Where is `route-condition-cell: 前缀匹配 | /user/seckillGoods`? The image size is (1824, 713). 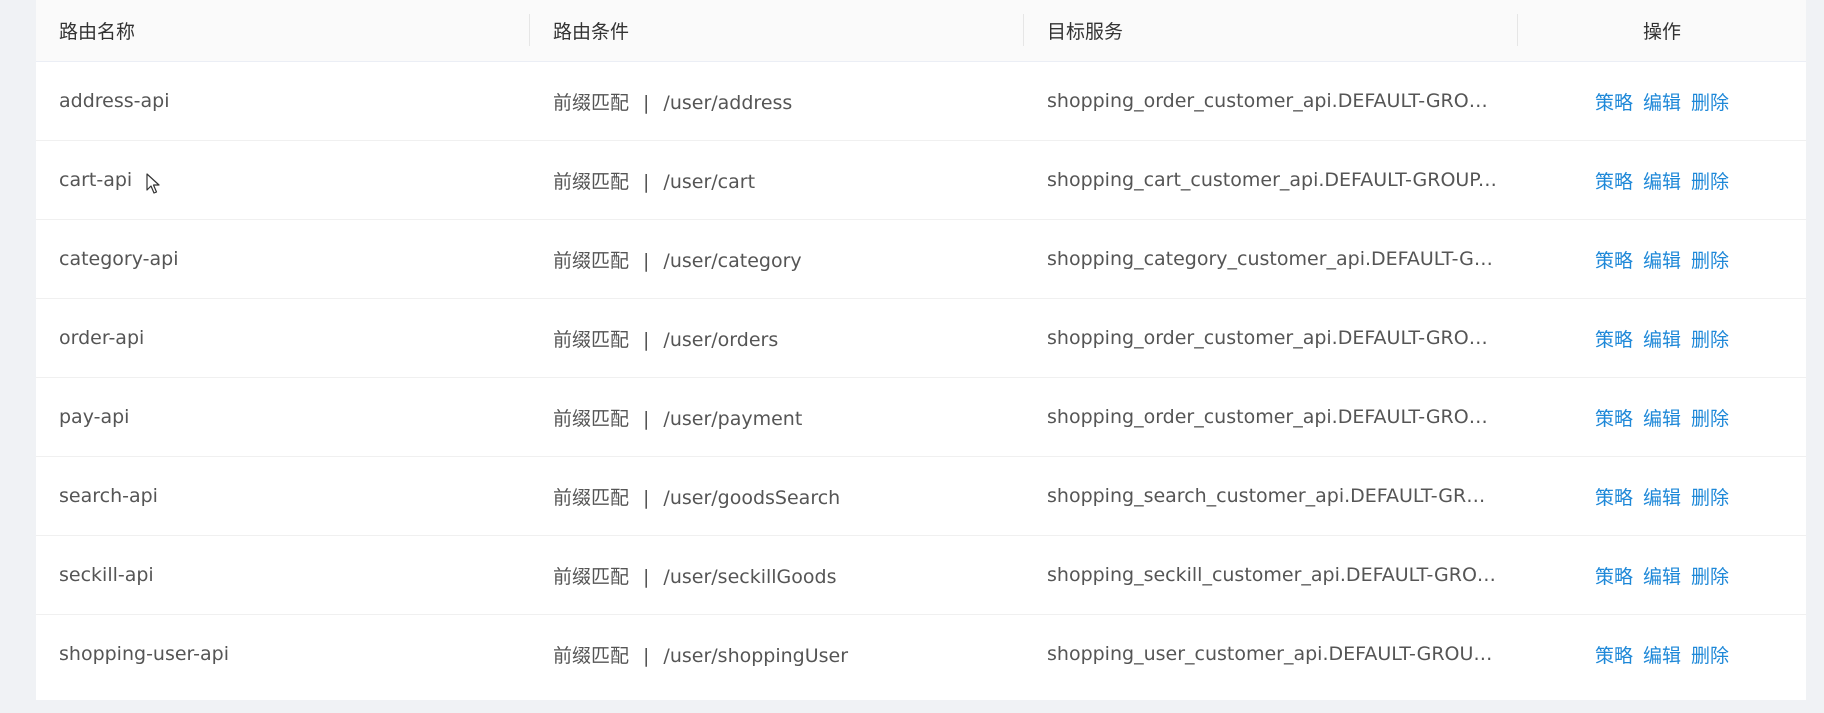 route-condition-cell: 前缀匹配 | /user/seckillGoods is located at coordinates (777, 575).